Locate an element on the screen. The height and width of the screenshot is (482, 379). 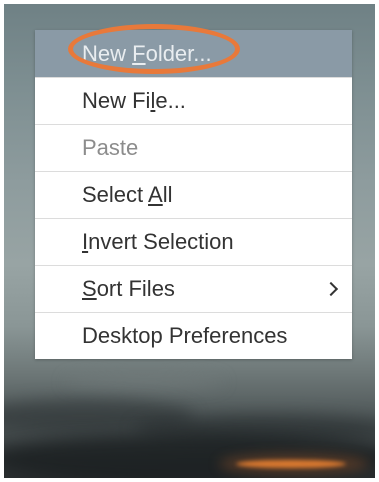
menu-item-select-all: Select All is located at coordinates (193, 194).